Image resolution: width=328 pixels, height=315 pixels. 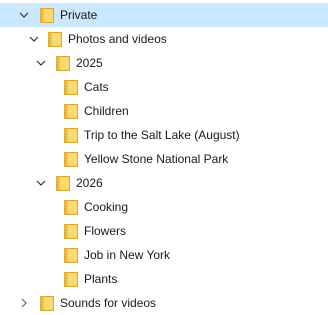 What do you see at coordinates (127, 255) in the screenshot?
I see `tree-item-label: Job in New York` at bounding box center [127, 255].